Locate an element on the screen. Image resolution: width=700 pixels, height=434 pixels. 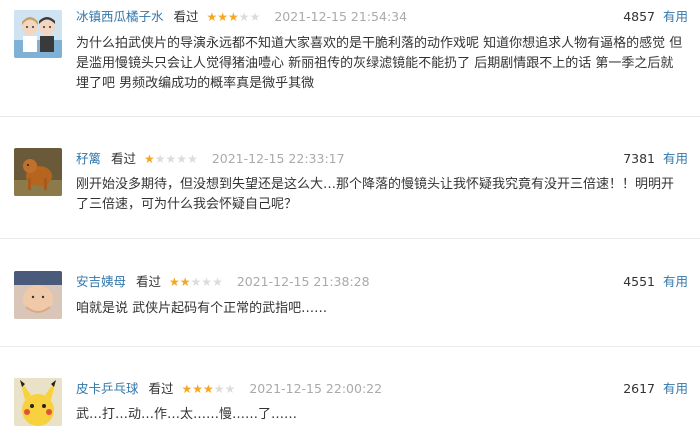
comment-header: 安吉姨母 看过 ★★★★★ 2021-12-15 21:38:28 is located at coordinates (382, 282).